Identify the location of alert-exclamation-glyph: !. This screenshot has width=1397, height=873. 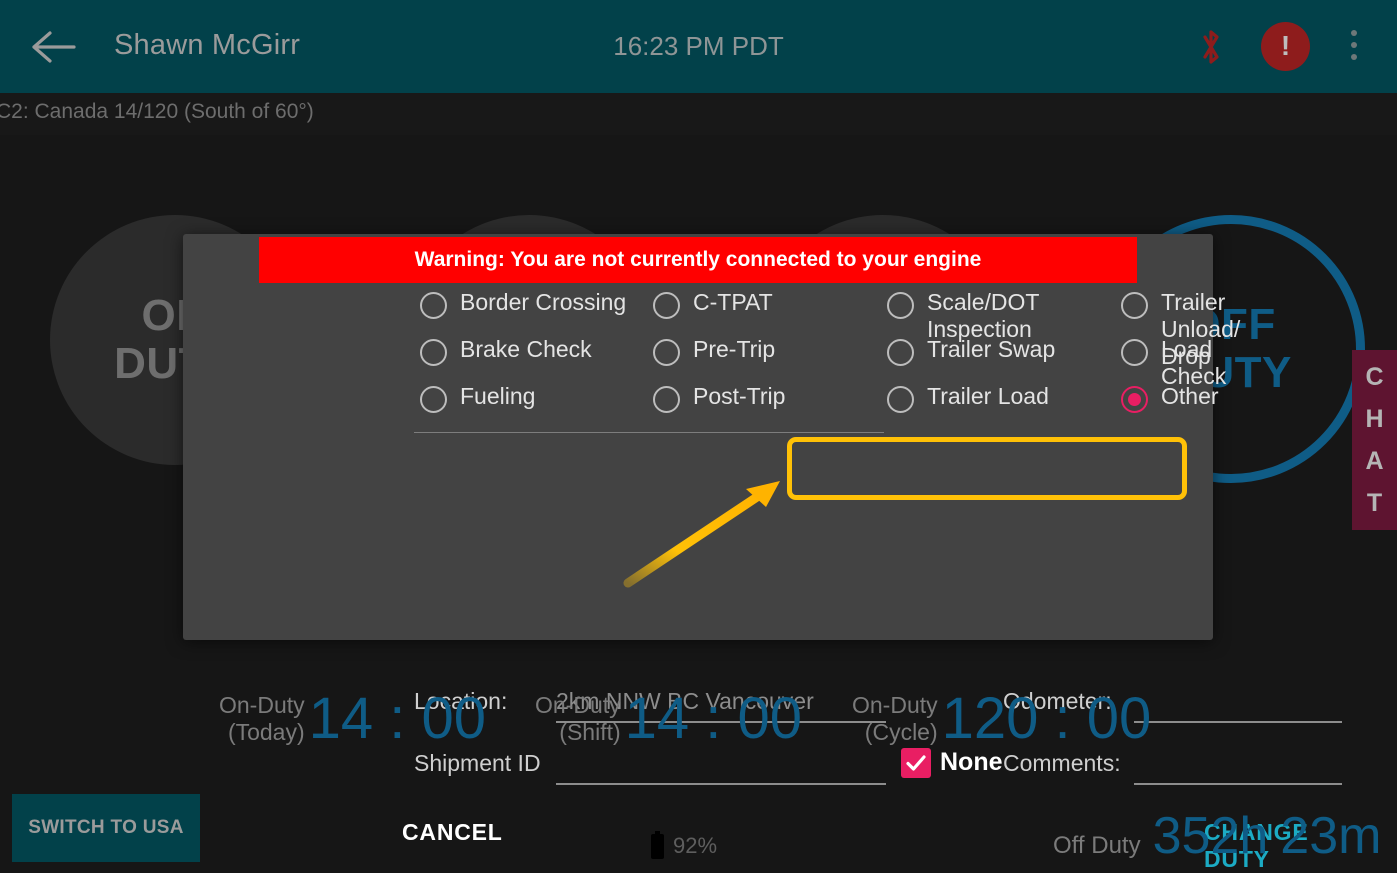
(1285, 45).